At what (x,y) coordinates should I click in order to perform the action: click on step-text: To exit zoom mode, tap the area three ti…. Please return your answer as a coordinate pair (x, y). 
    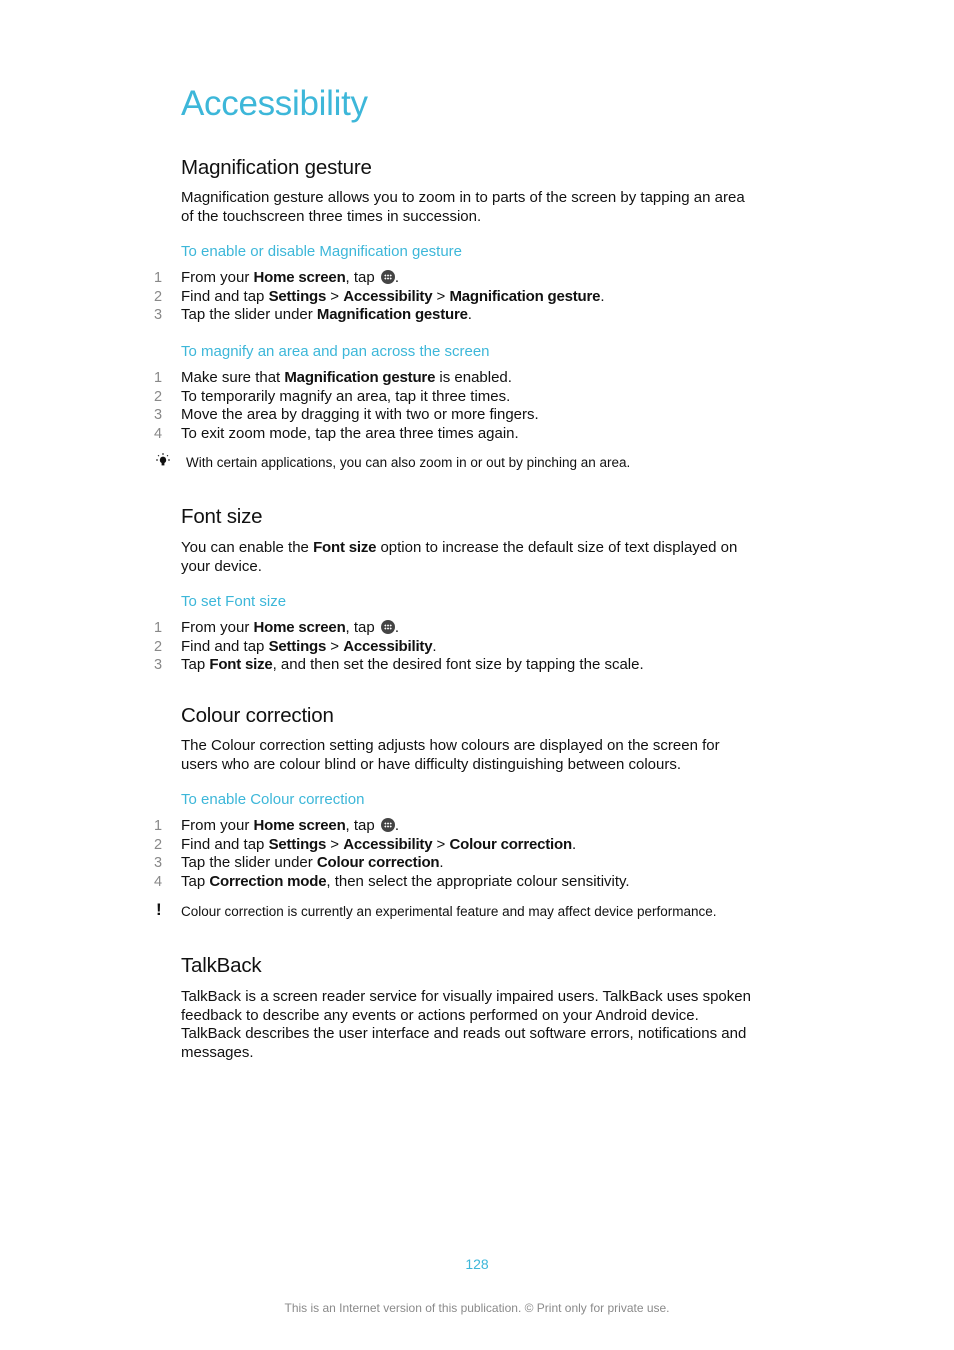
    Looking at the image, I should click on (350, 433).